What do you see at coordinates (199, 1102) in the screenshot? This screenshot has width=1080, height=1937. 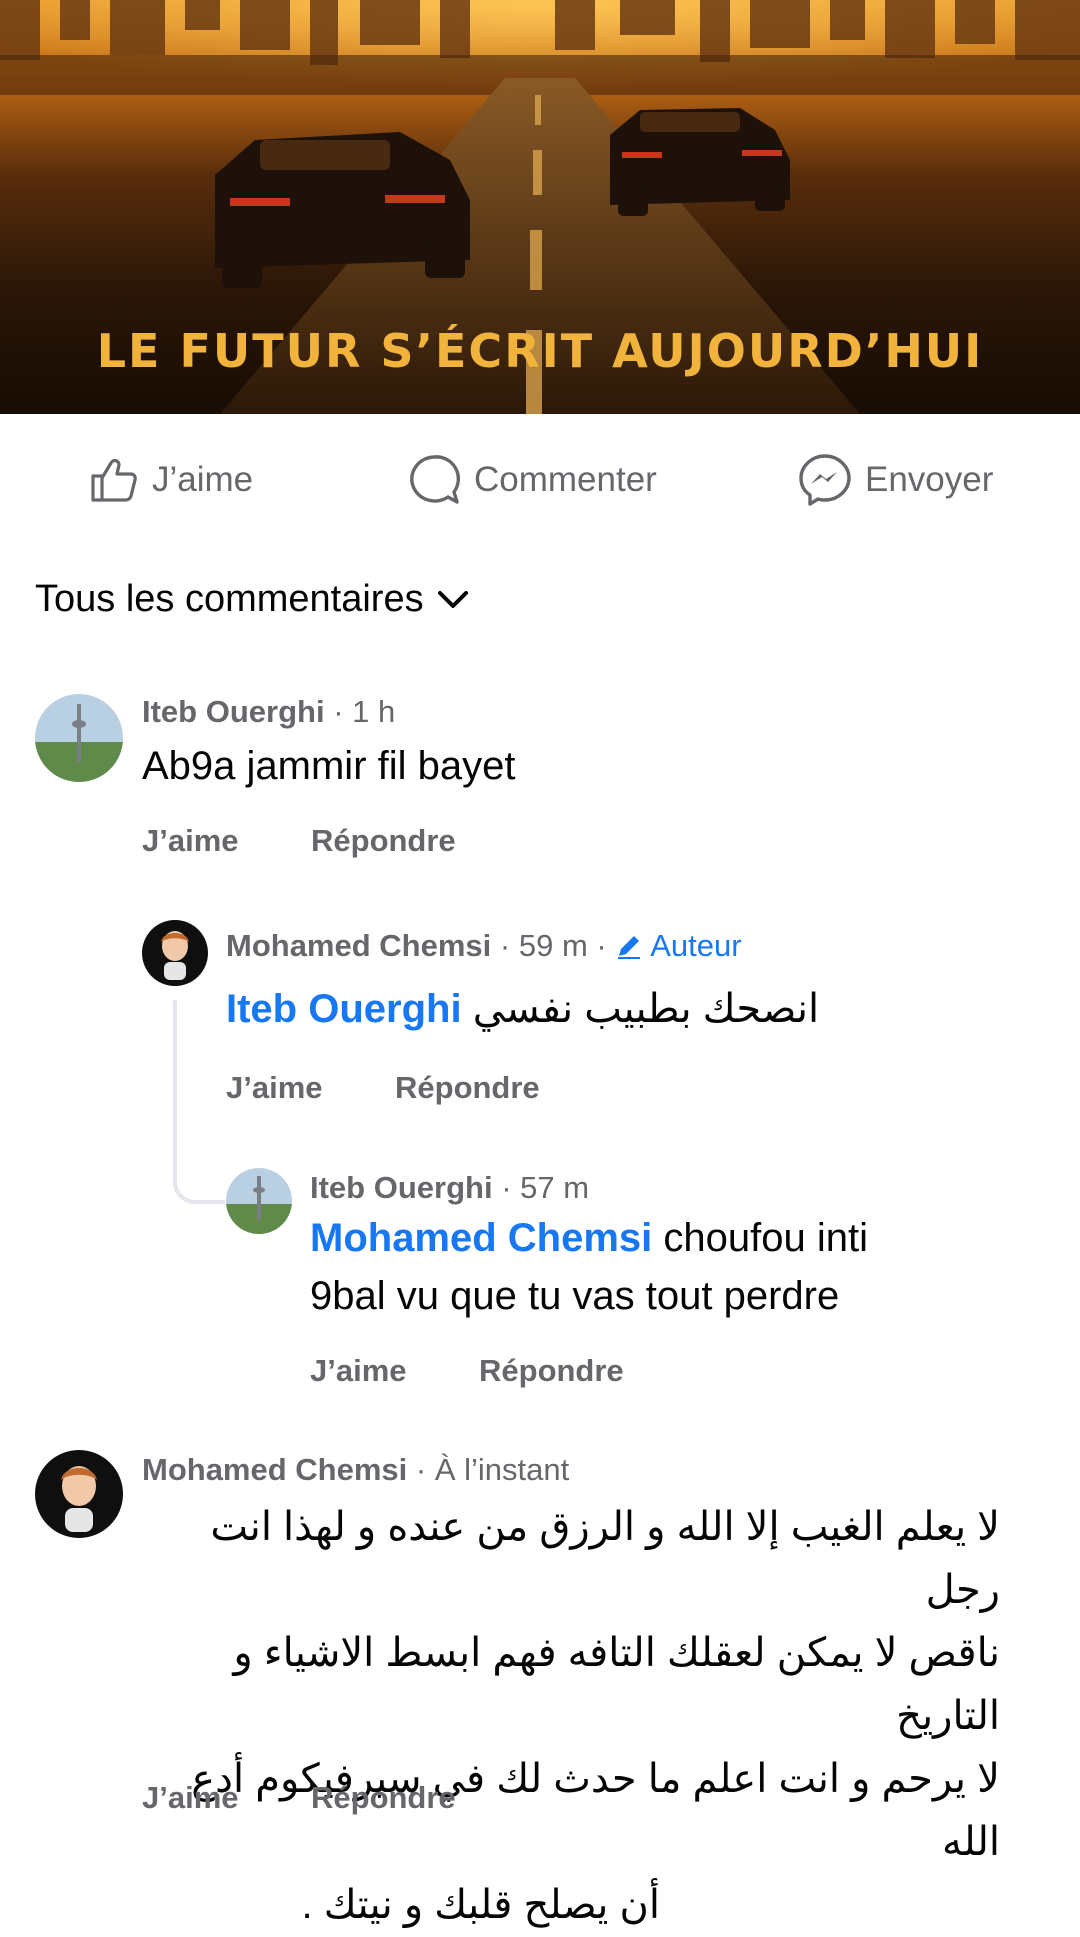 I see `thread-connector` at bounding box center [199, 1102].